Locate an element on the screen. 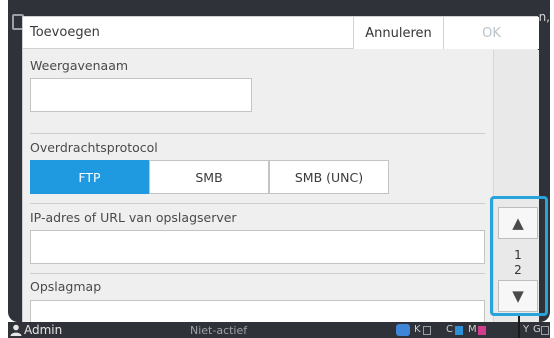  ink-label-m: M is located at coordinates (472, 329).